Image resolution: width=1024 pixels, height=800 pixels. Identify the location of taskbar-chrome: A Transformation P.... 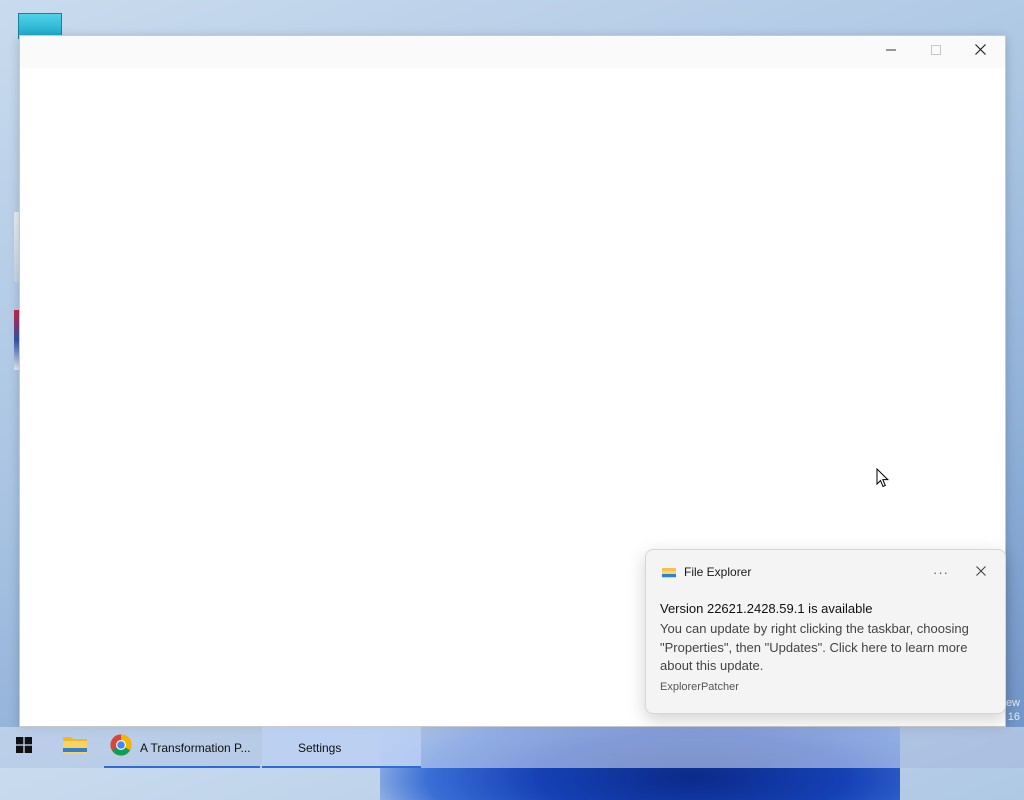
(182, 747).